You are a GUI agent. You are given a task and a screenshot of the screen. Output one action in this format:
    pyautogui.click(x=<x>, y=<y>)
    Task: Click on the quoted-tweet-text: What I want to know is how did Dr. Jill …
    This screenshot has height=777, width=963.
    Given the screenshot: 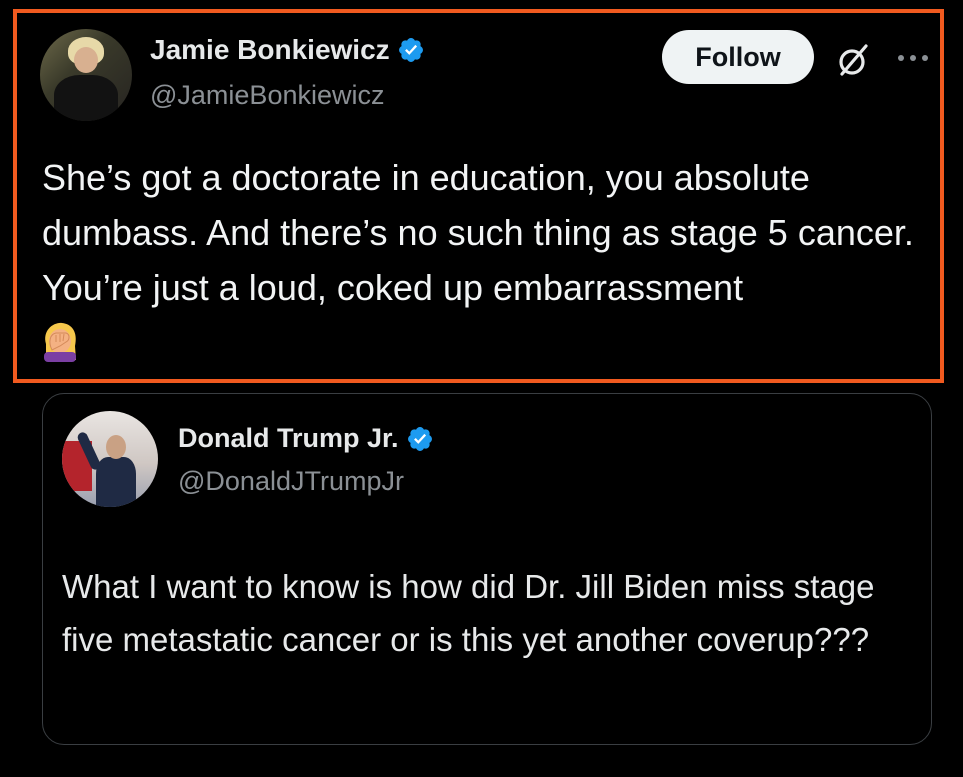 What is the action you would take?
    pyautogui.click(x=468, y=613)
    